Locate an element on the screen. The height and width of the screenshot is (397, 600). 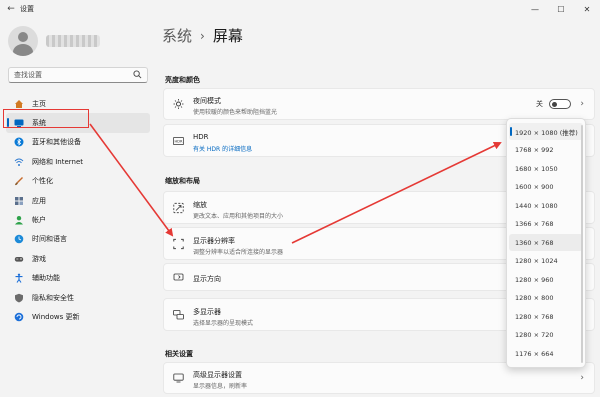
section-title-related: 相关设置 is located at coordinates (179, 354).